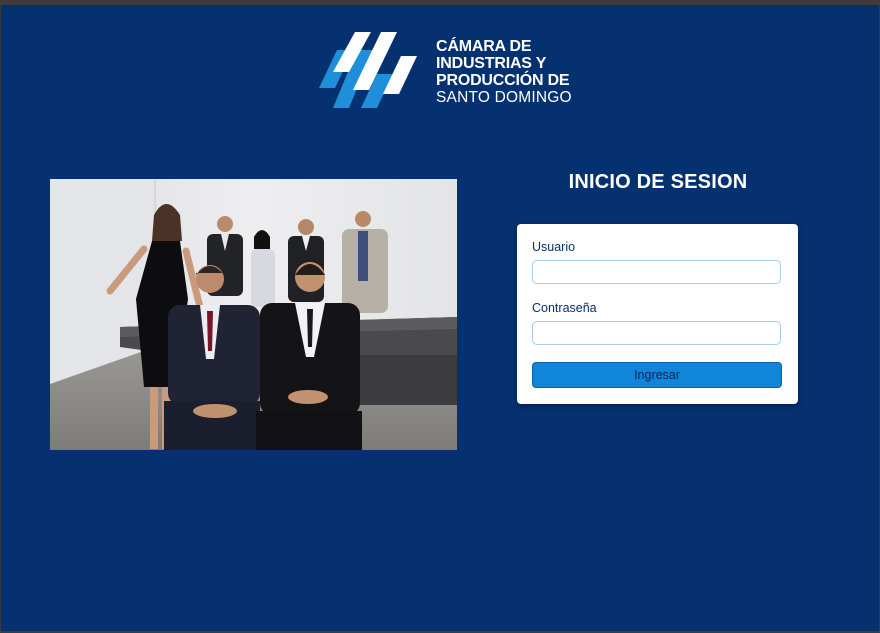  What do you see at coordinates (658, 182) in the screenshot?
I see `login-title: INICIO DE SESION` at bounding box center [658, 182].